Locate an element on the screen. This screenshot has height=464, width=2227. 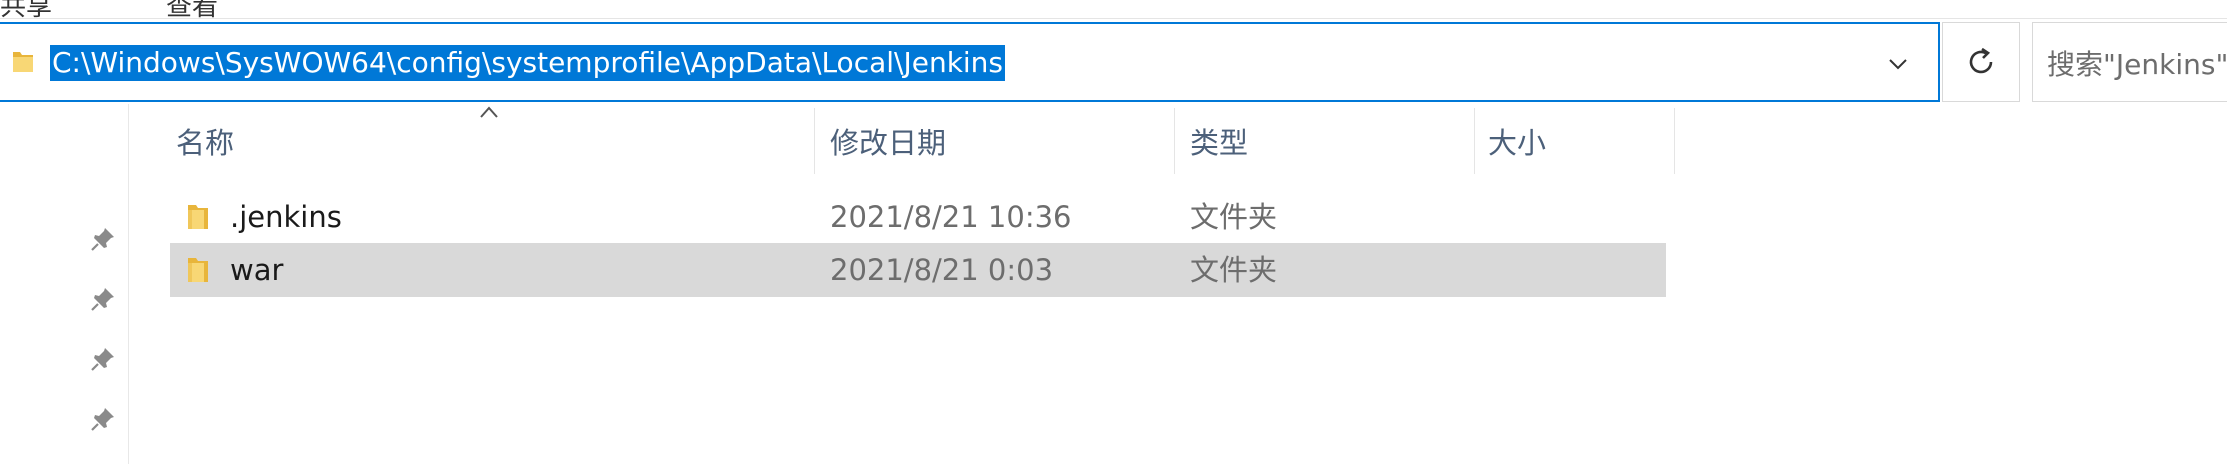
file-name: war is located at coordinates (256, 270).